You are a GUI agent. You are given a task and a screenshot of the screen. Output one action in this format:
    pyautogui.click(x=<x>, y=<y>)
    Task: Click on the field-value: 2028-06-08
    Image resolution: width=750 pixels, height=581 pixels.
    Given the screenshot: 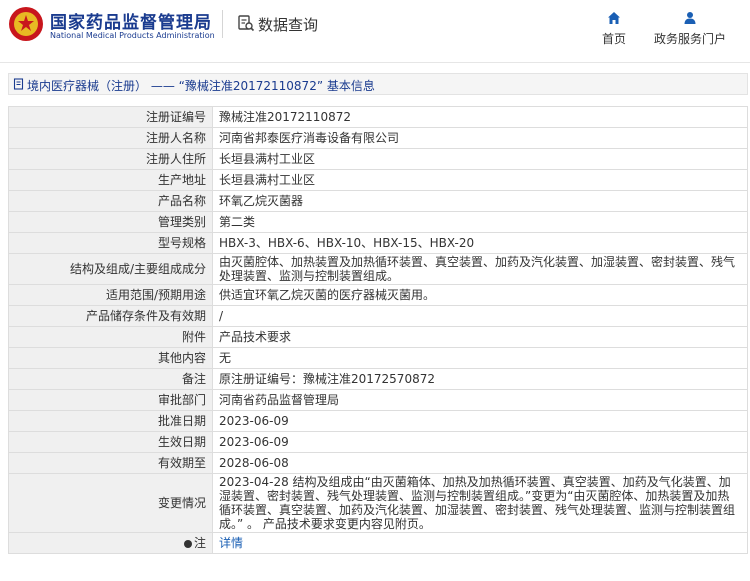 What is the action you would take?
    pyautogui.click(x=480, y=463)
    